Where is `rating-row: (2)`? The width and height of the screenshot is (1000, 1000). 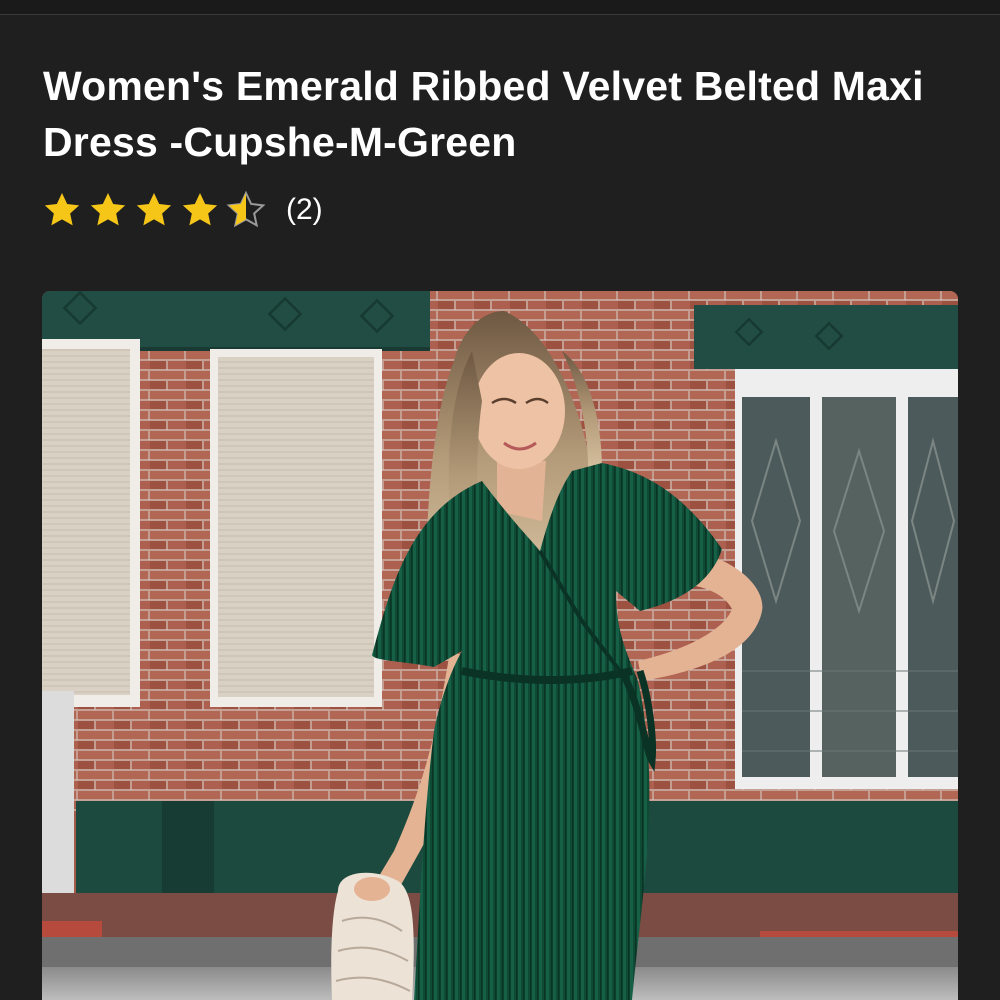 rating-row: (2) is located at coordinates (182, 210).